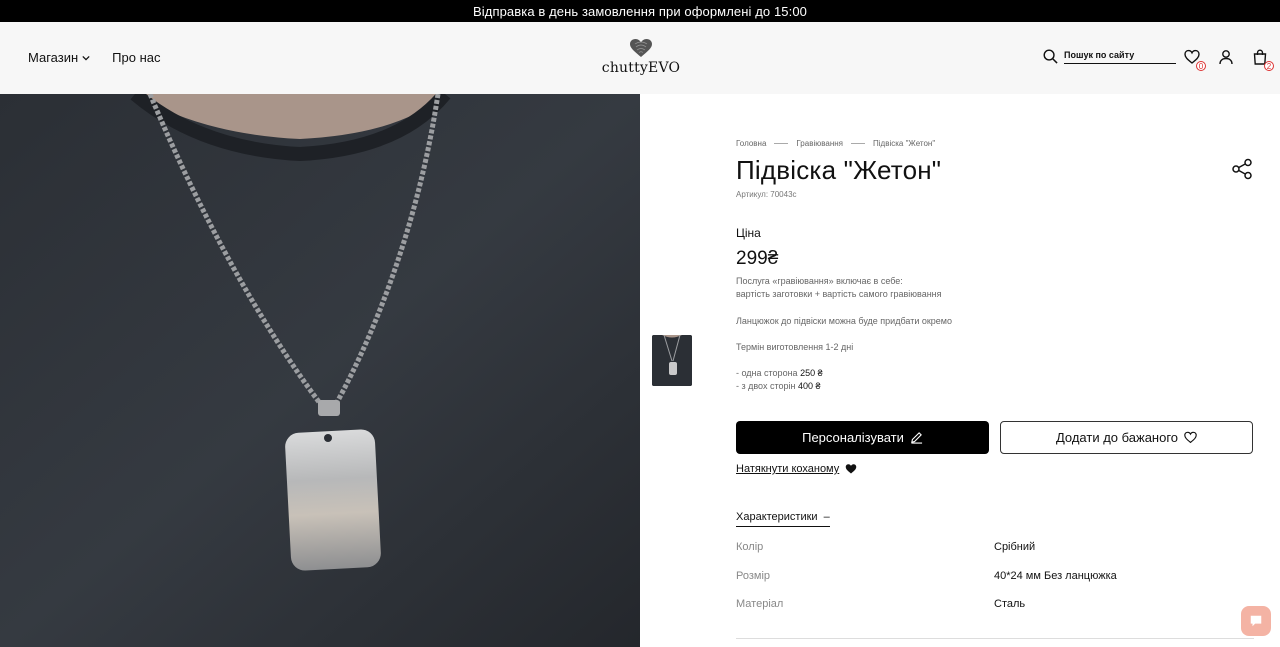 This screenshot has width=1280, height=647. Describe the element at coordinates (750, 547) in the screenshot. I see `spec-key: Колір` at that location.